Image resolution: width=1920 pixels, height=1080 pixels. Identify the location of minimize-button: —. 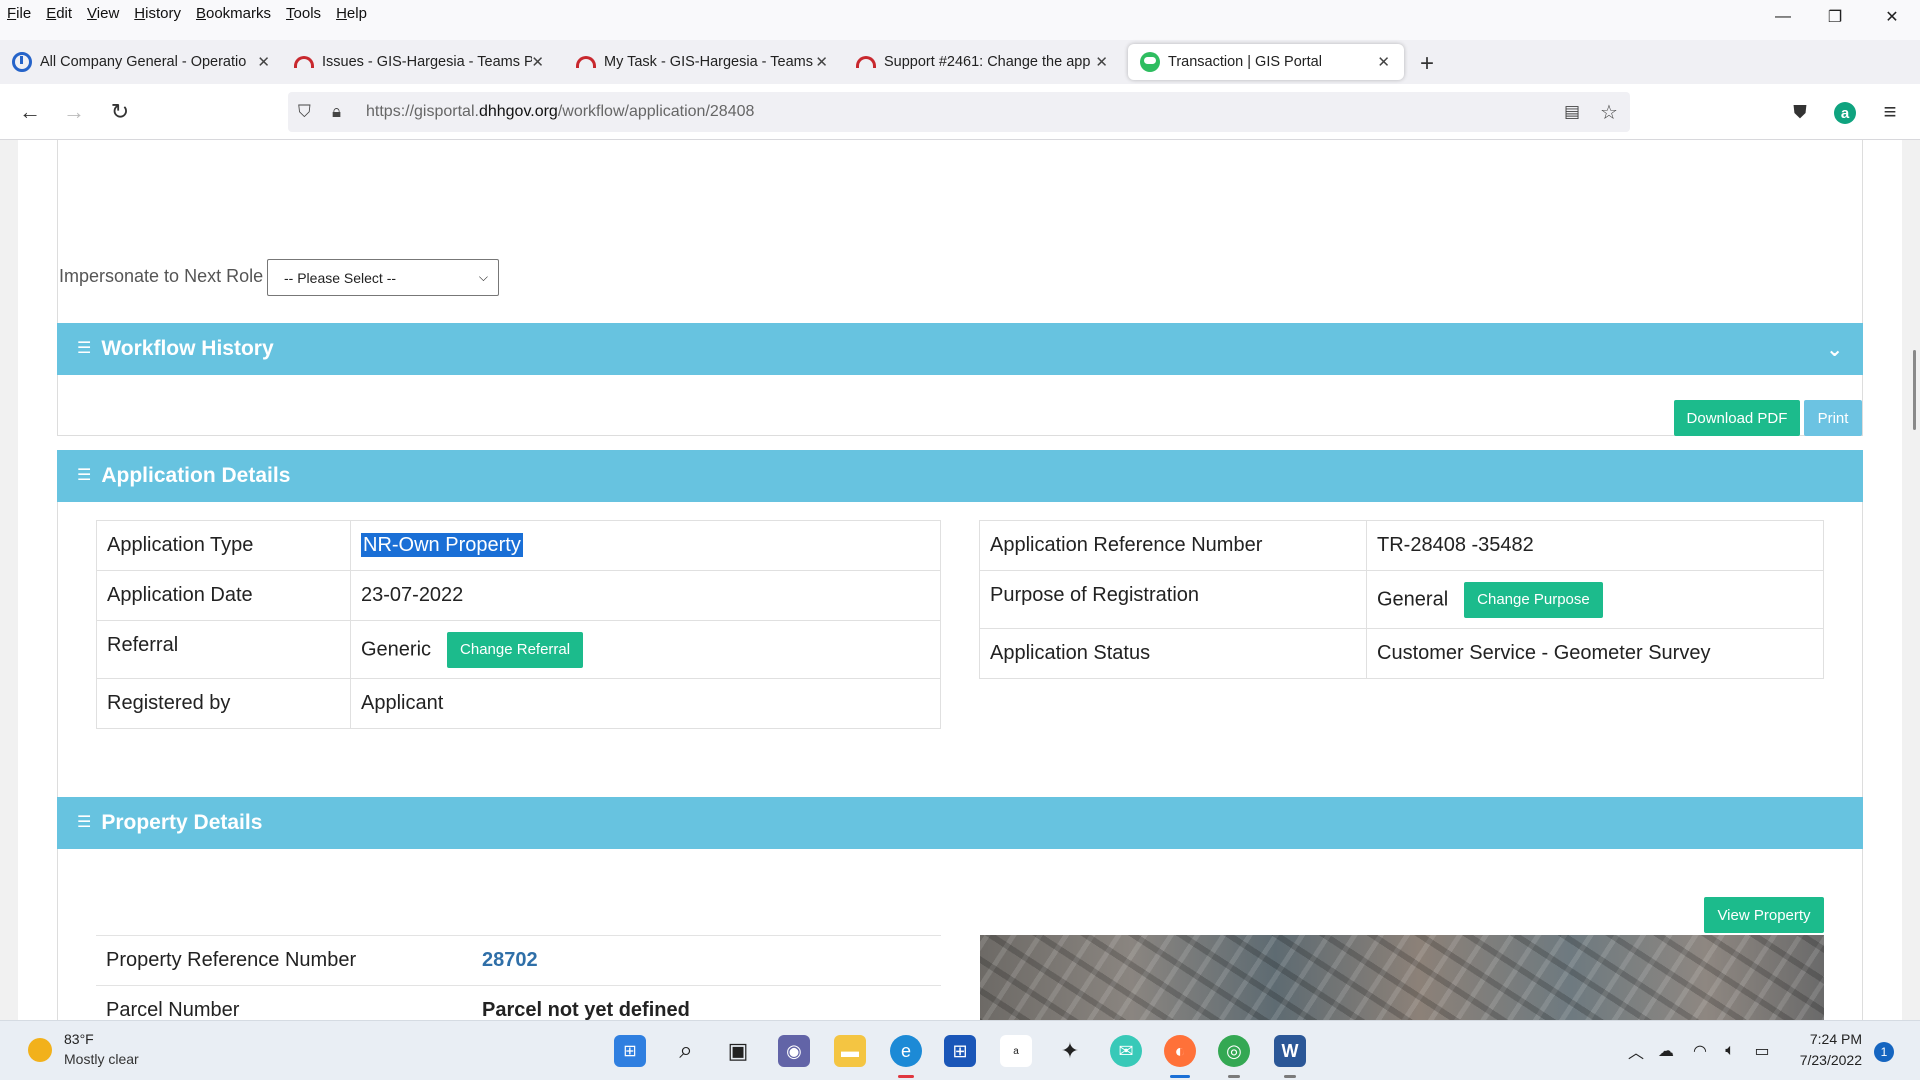
(1783, 17).